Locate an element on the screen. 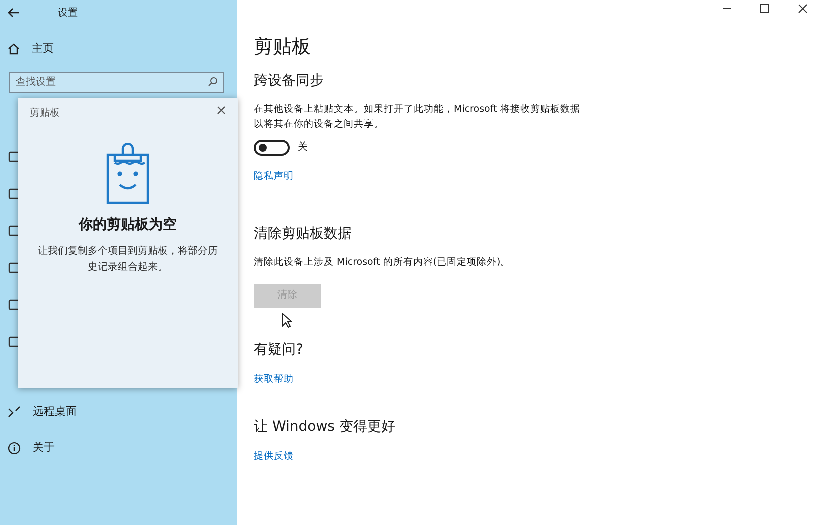 The width and height of the screenshot is (820, 525). link: 提供反馈 is located at coordinates (274, 457).